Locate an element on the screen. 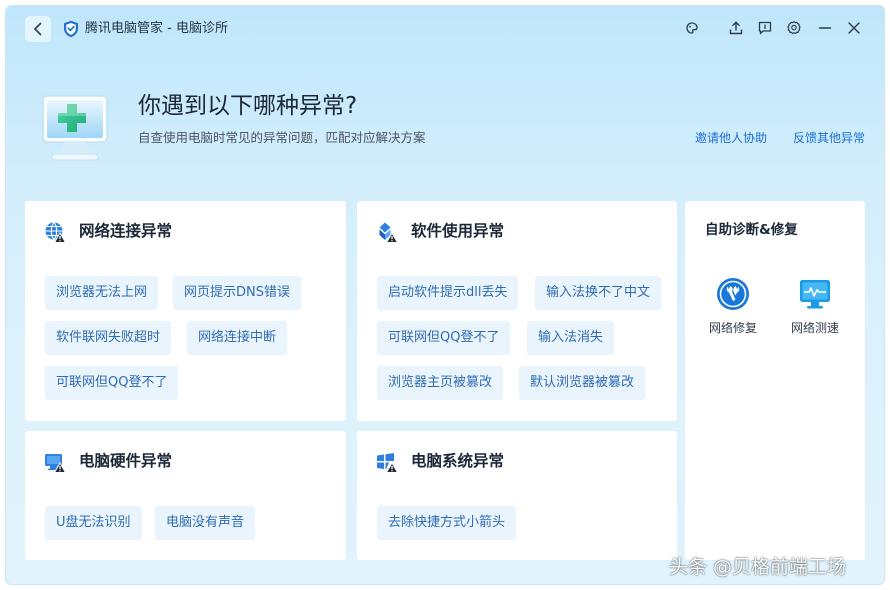 The image size is (890, 590). issue-chip: 去除快捷方式小箭头 is located at coordinates (447, 523).